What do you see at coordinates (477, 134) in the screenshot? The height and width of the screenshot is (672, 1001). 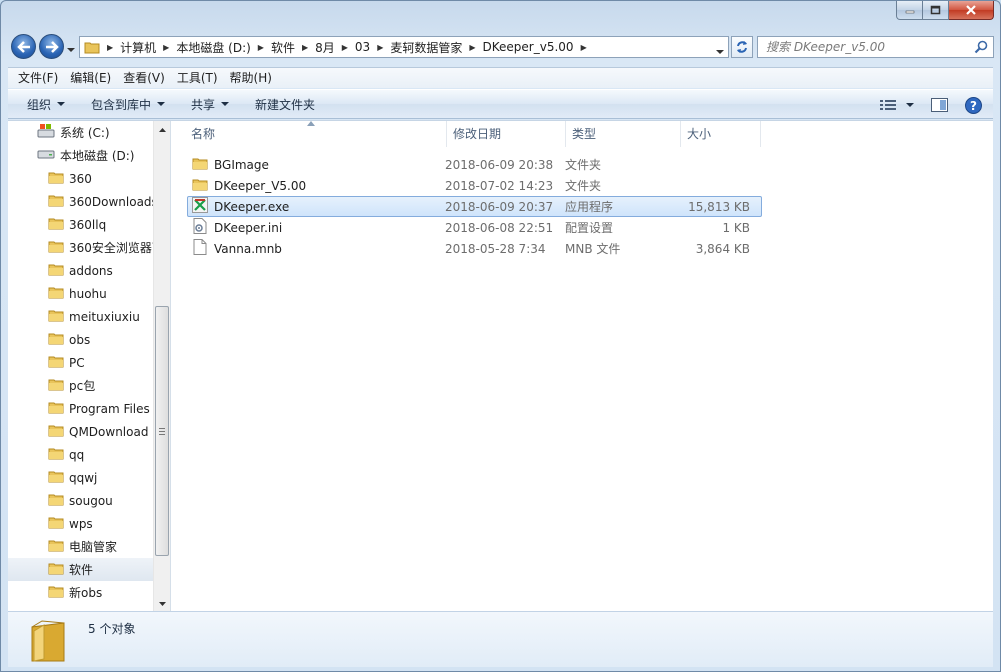 I see `column-date-label: 修改日期` at bounding box center [477, 134].